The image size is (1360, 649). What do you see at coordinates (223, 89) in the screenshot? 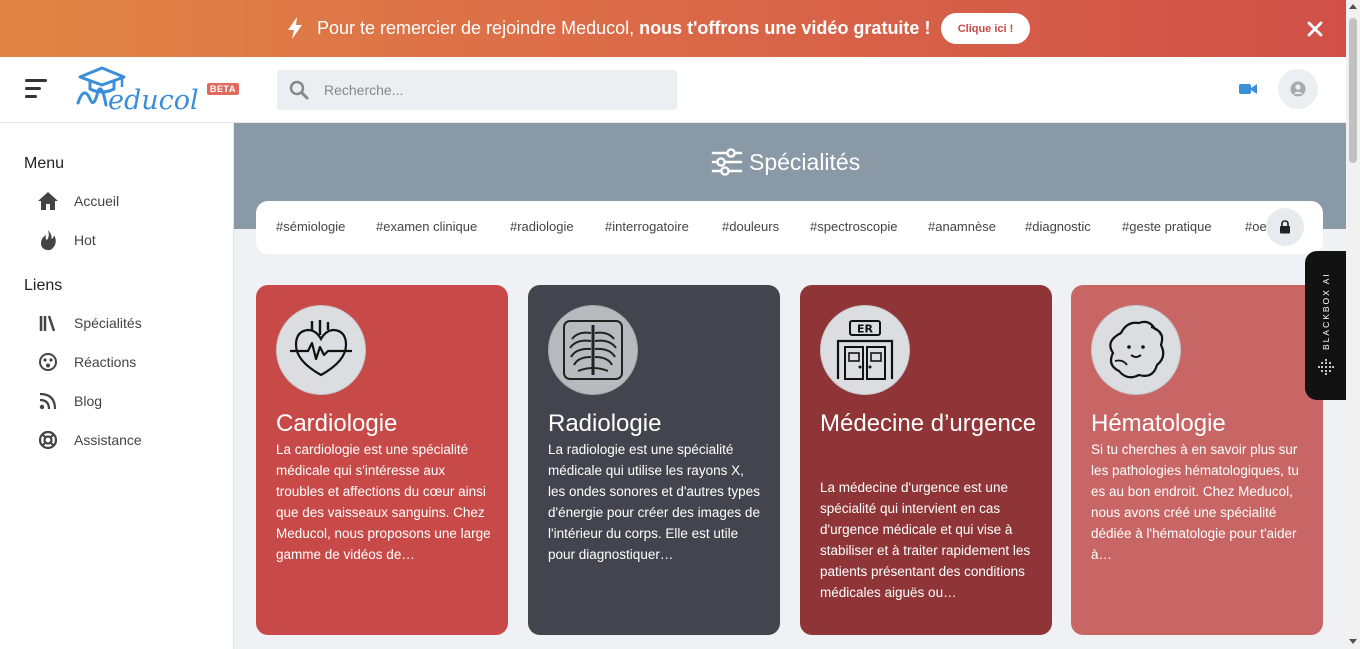
I see `beta-badge: BETA` at bounding box center [223, 89].